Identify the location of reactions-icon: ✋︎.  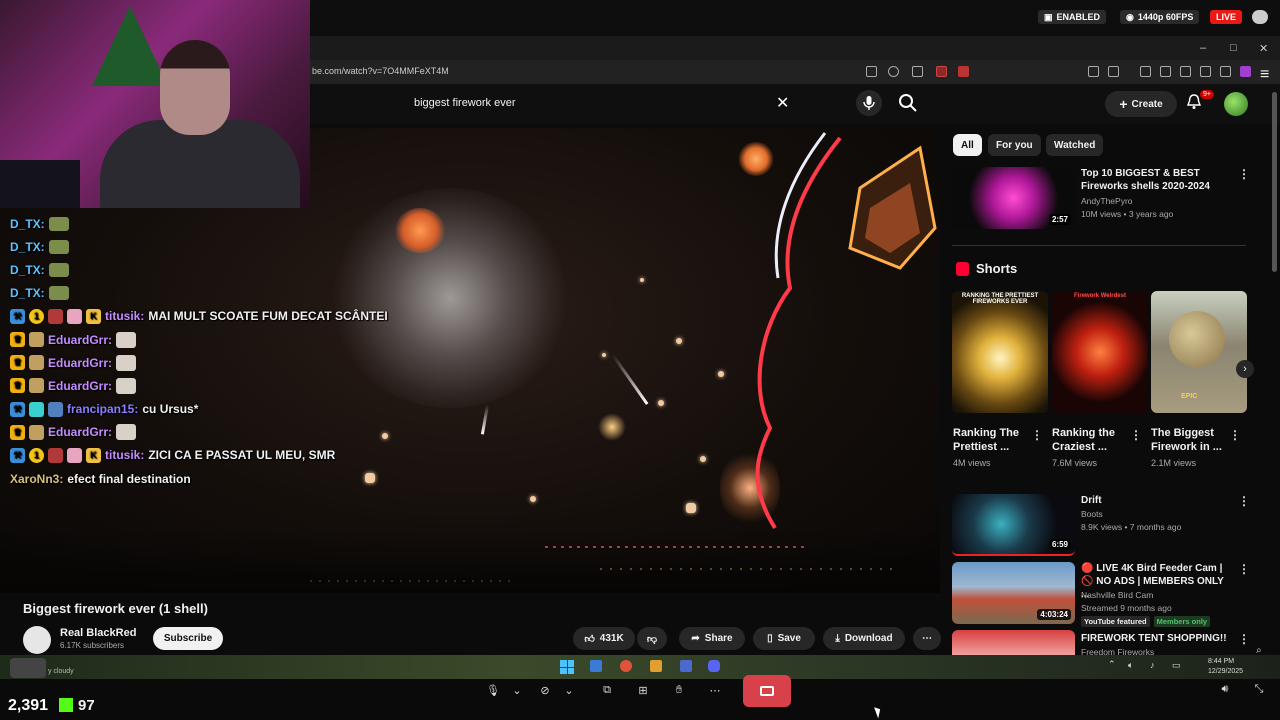
(679, 690).